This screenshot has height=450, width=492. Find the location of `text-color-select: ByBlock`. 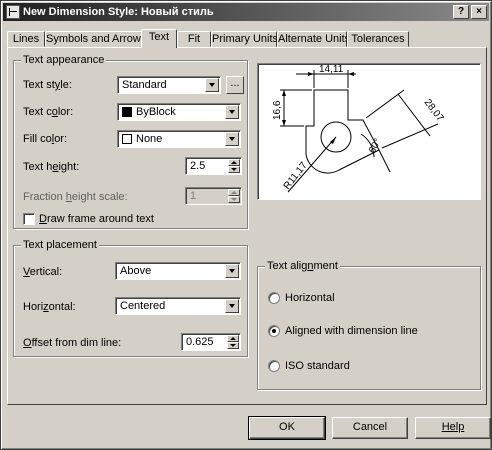

text-color-select: ByBlock is located at coordinates (179, 112).